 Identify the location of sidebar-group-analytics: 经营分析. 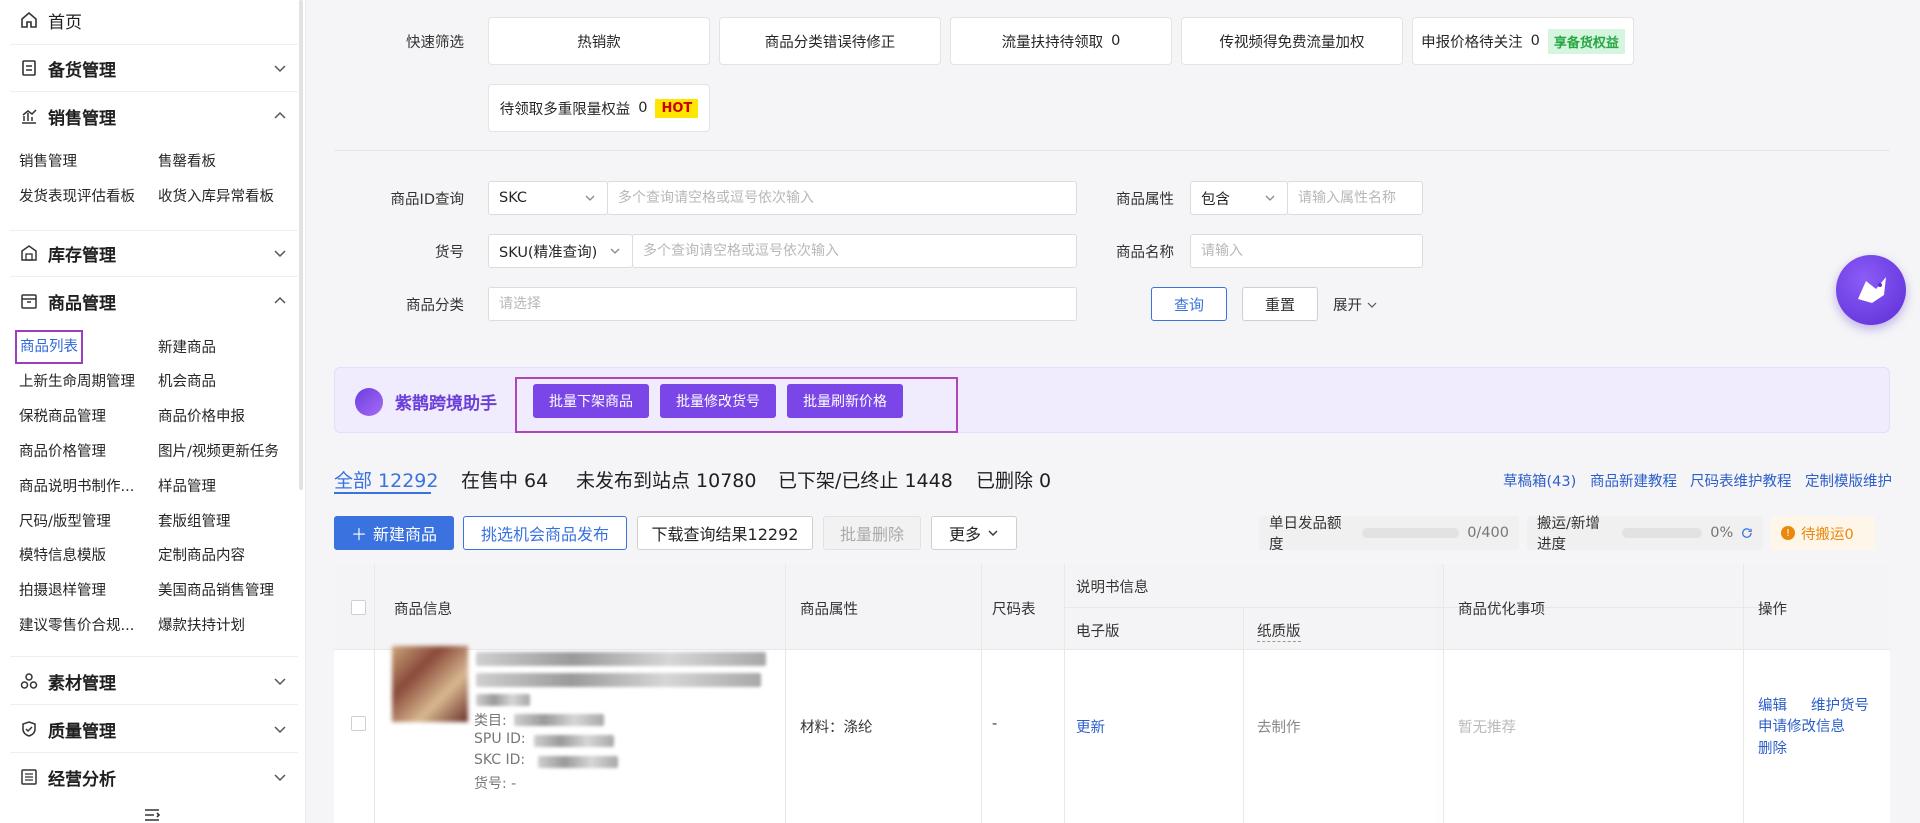
(149, 777).